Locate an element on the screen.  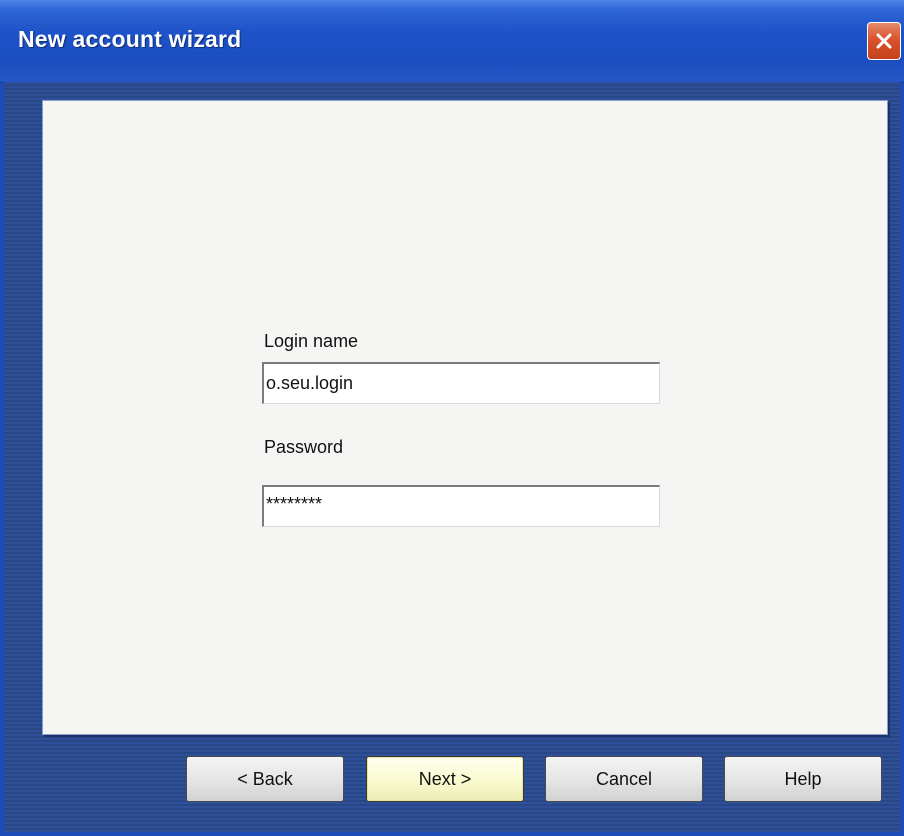
password-input: ******** is located at coordinates (461, 506).